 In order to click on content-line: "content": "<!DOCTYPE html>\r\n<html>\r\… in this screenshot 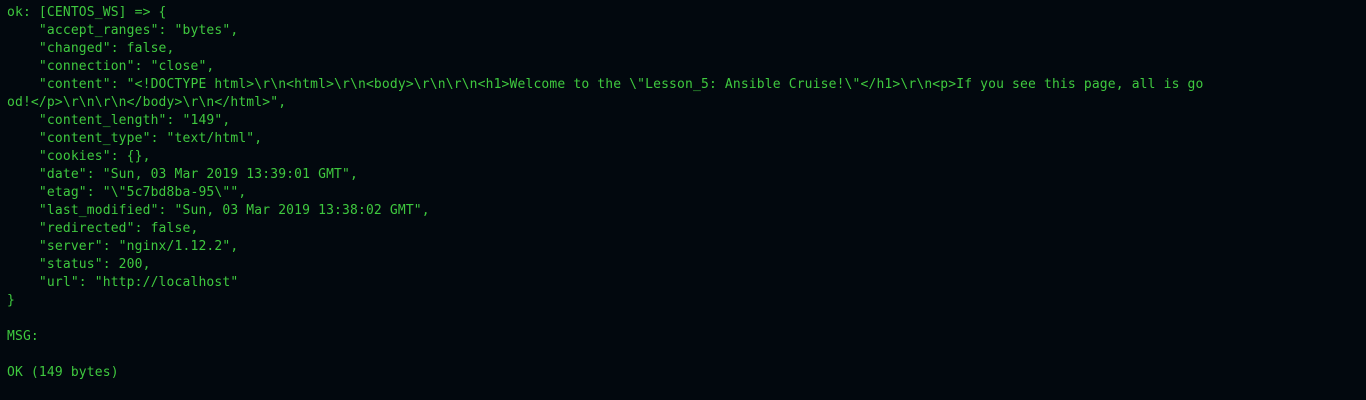, I will do `click(605, 84)`.